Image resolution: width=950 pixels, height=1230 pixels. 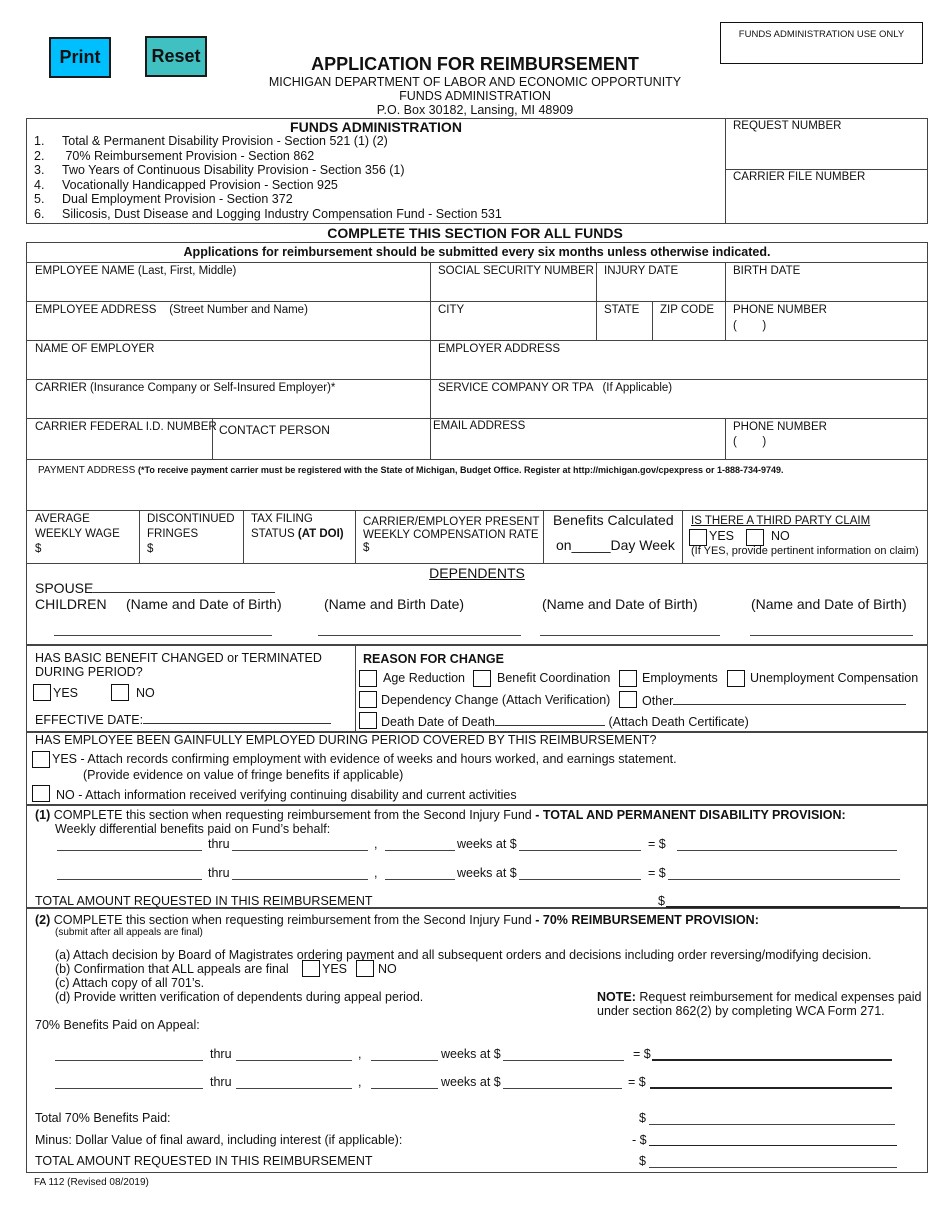 What do you see at coordinates (831, 635) in the screenshot?
I see `child-4-input` at bounding box center [831, 635].